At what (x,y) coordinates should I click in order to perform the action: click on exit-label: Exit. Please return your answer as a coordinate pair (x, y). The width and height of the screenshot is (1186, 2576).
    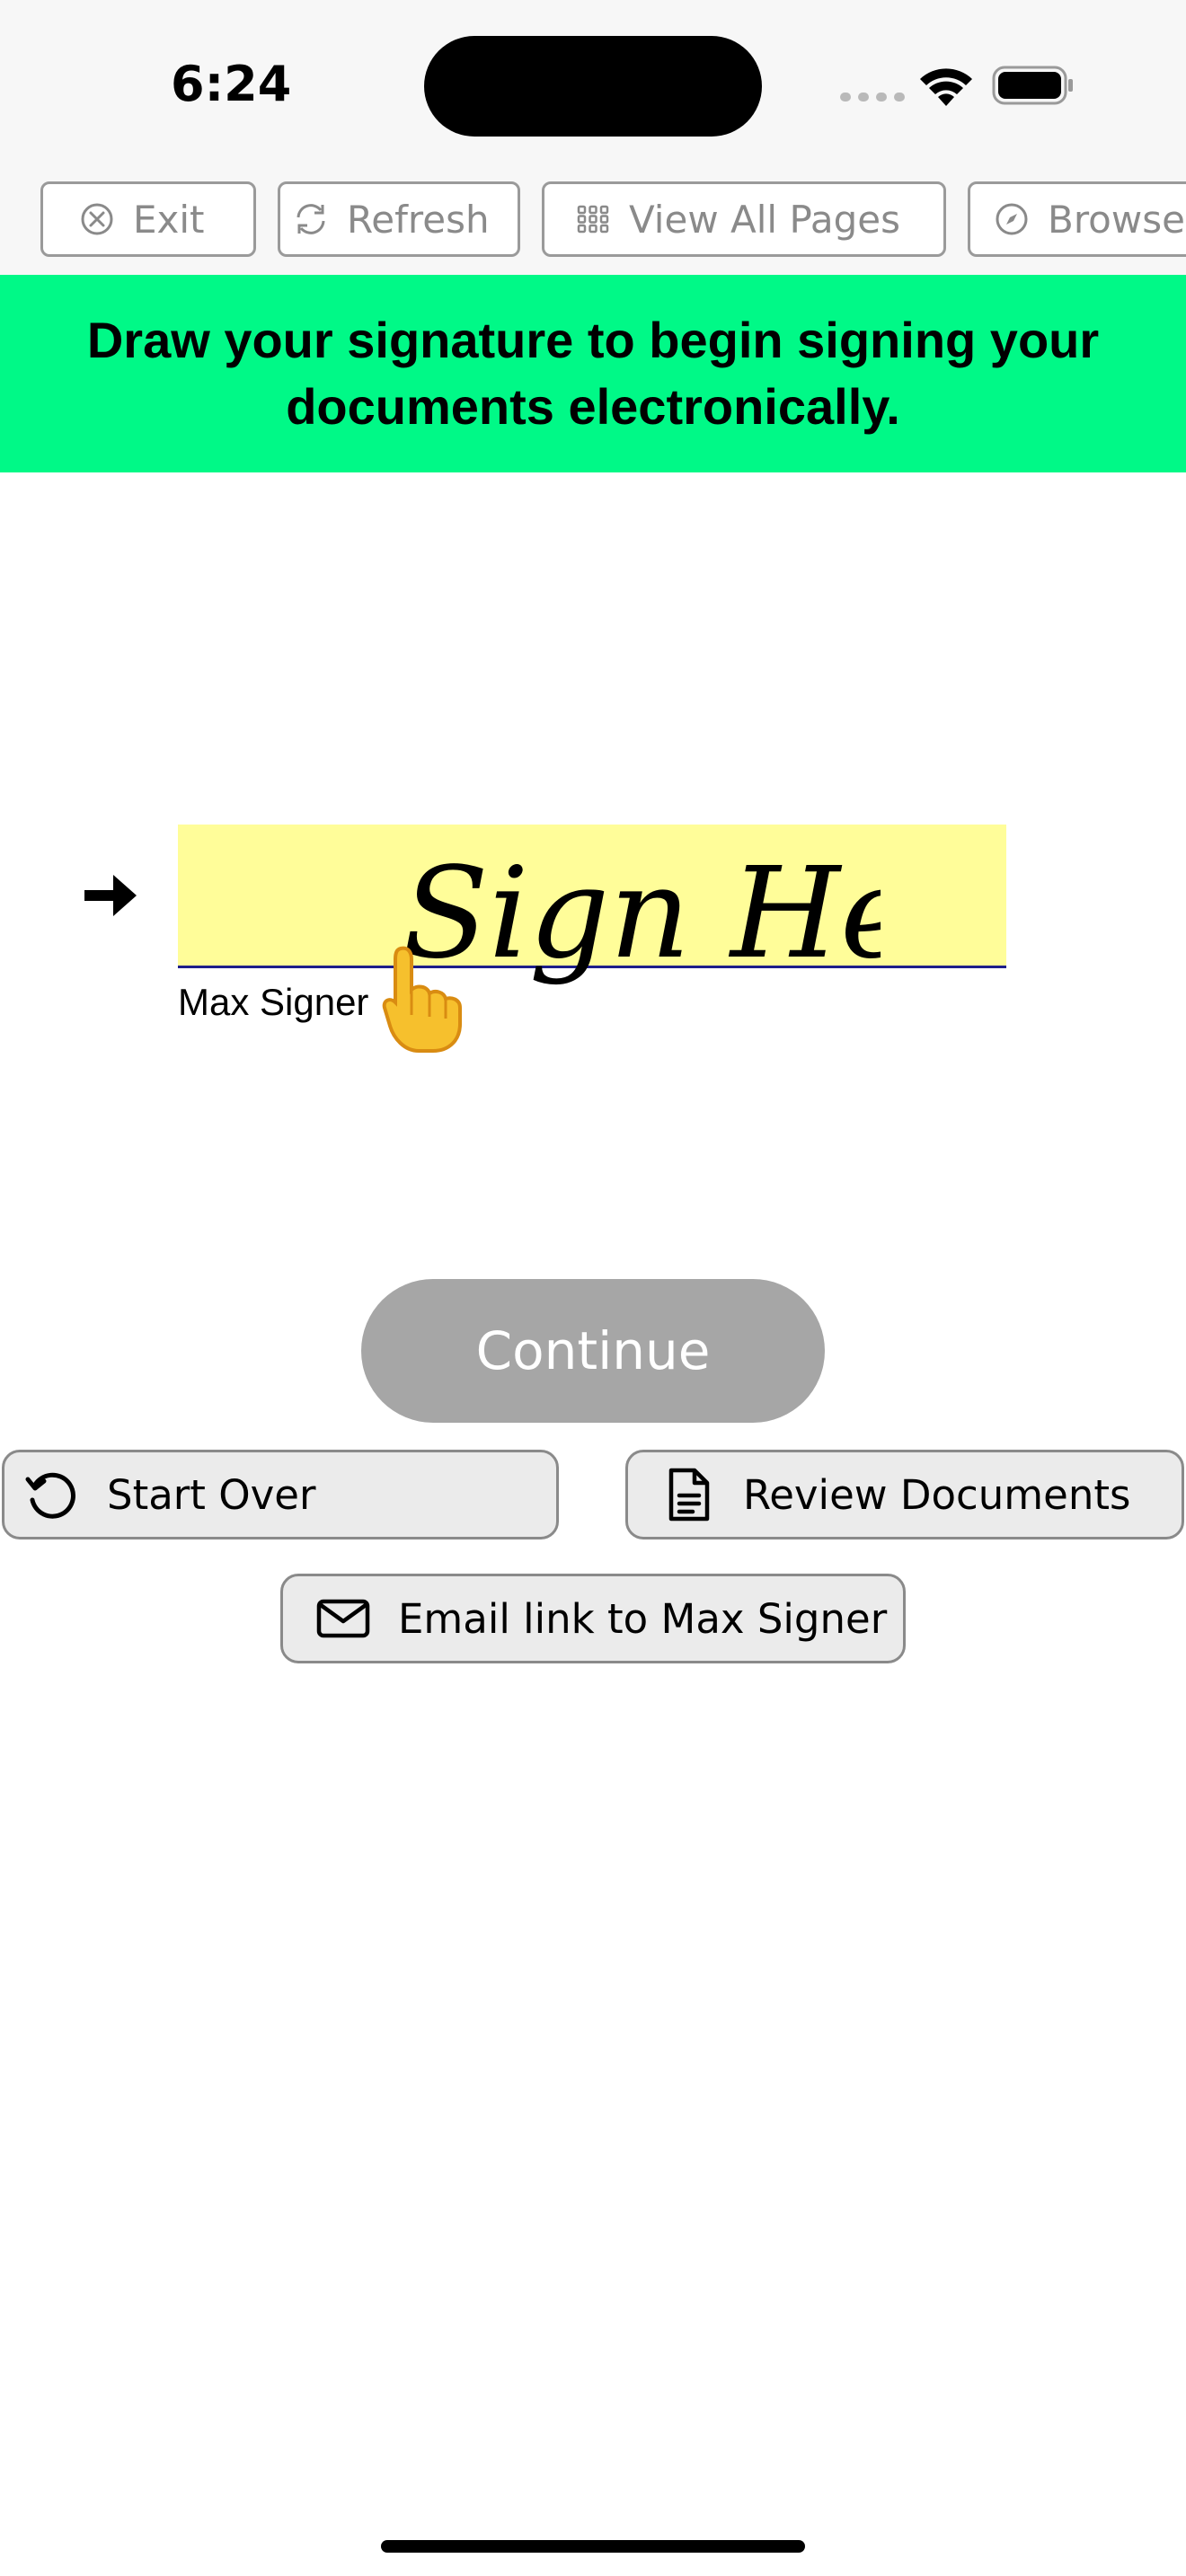
    Looking at the image, I should click on (169, 219).